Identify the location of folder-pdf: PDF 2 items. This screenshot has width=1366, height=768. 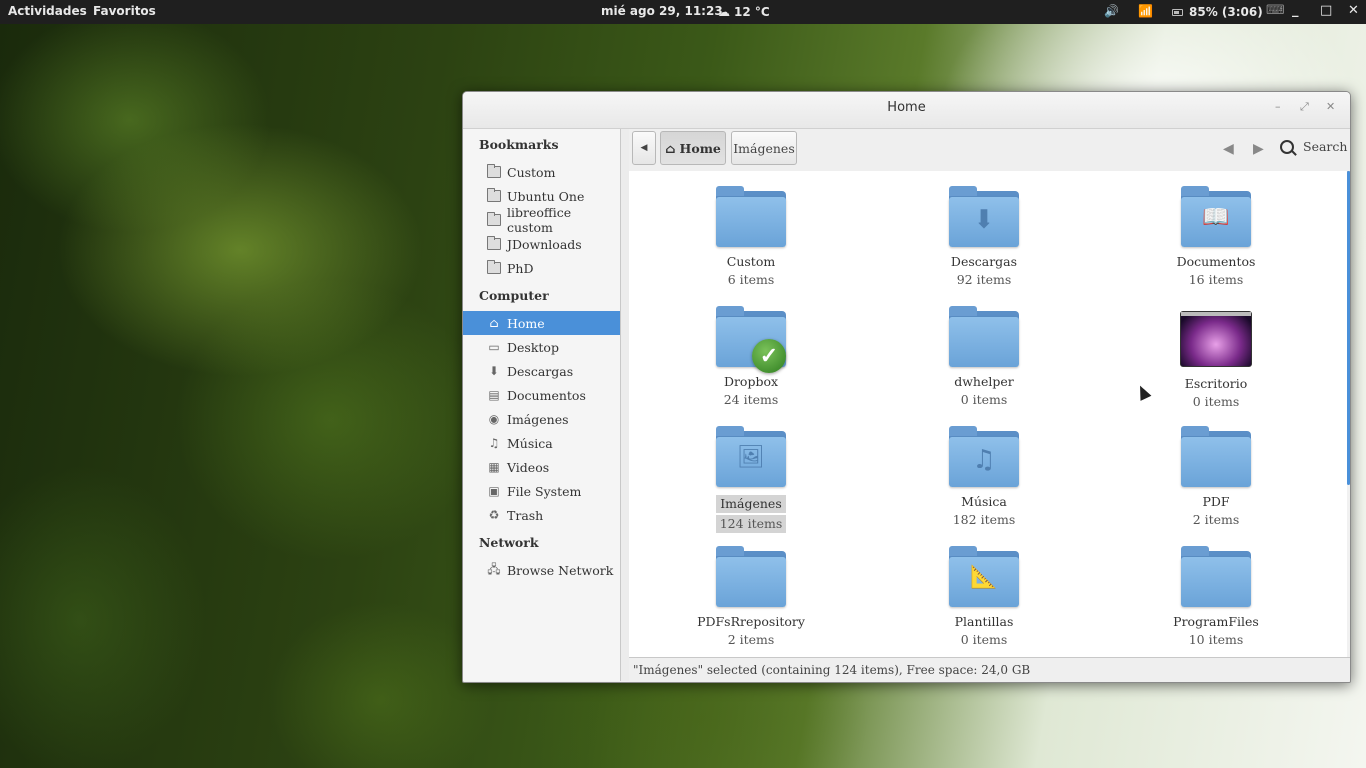
(1216, 477).